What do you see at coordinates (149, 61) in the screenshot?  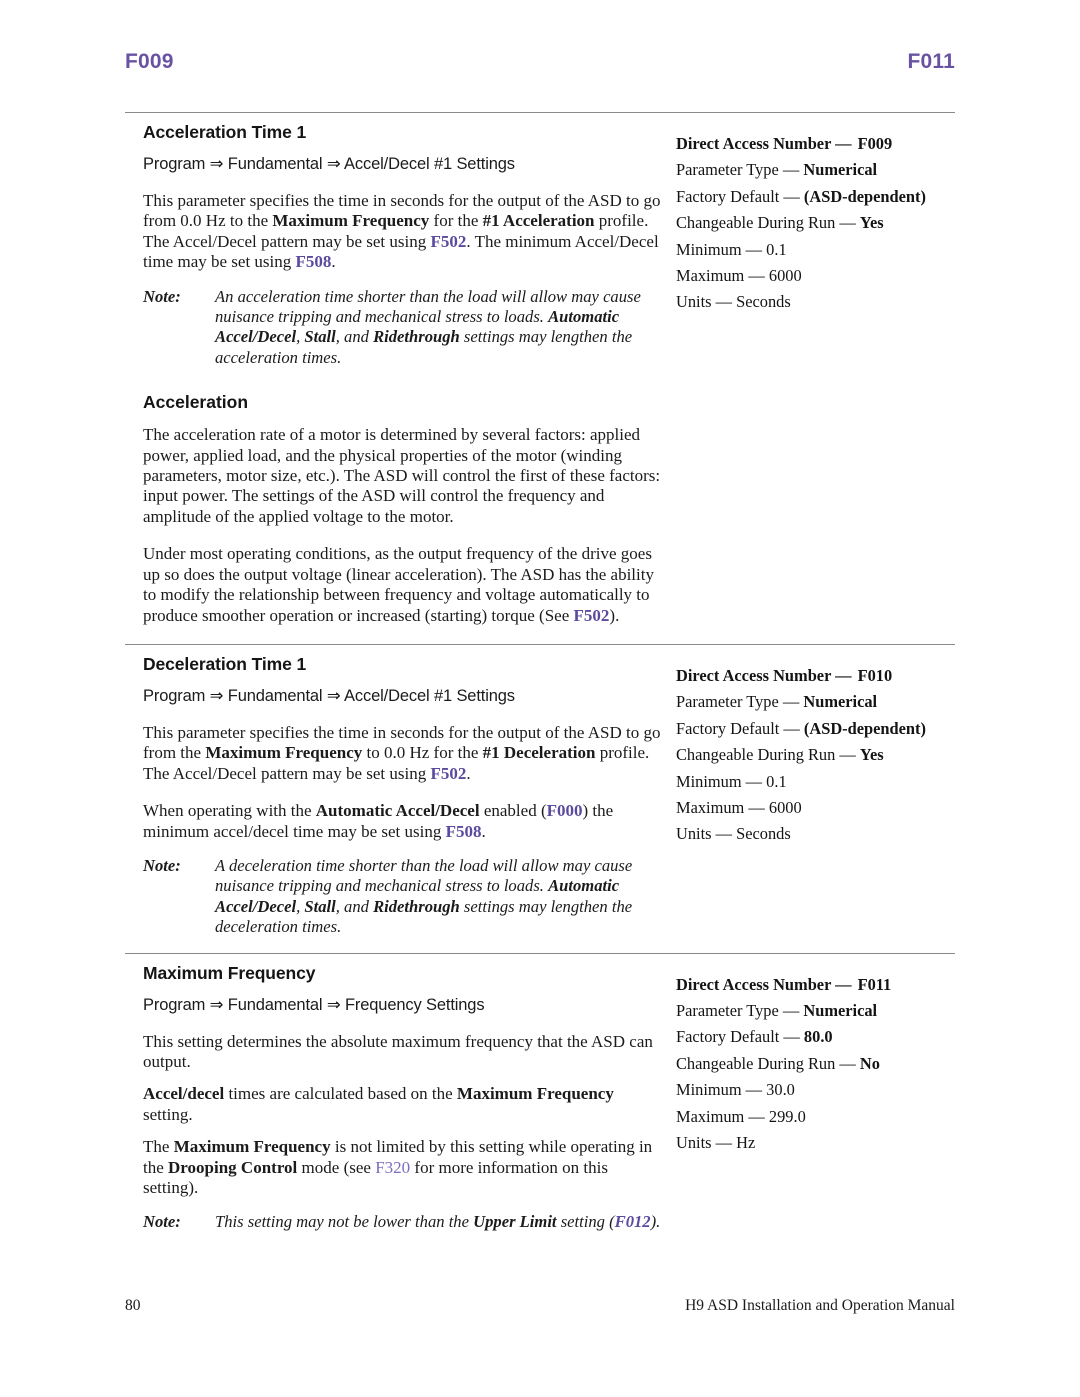 I see `running-head-left: F009` at bounding box center [149, 61].